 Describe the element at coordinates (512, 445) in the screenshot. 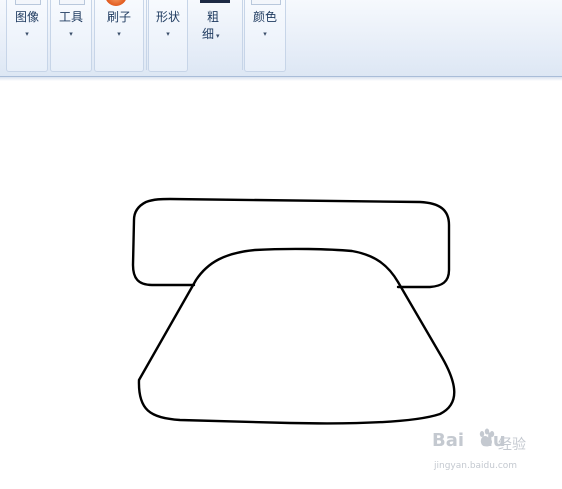

I see `watermark-cn: 经验` at that location.